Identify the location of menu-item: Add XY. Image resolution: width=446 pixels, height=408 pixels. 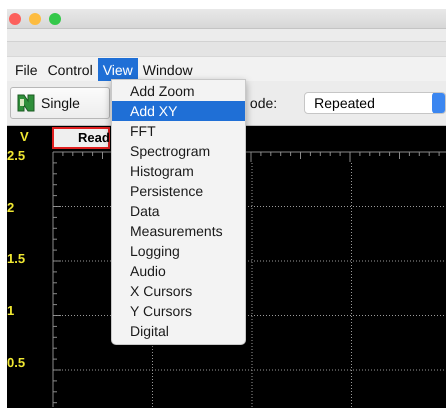
(178, 111).